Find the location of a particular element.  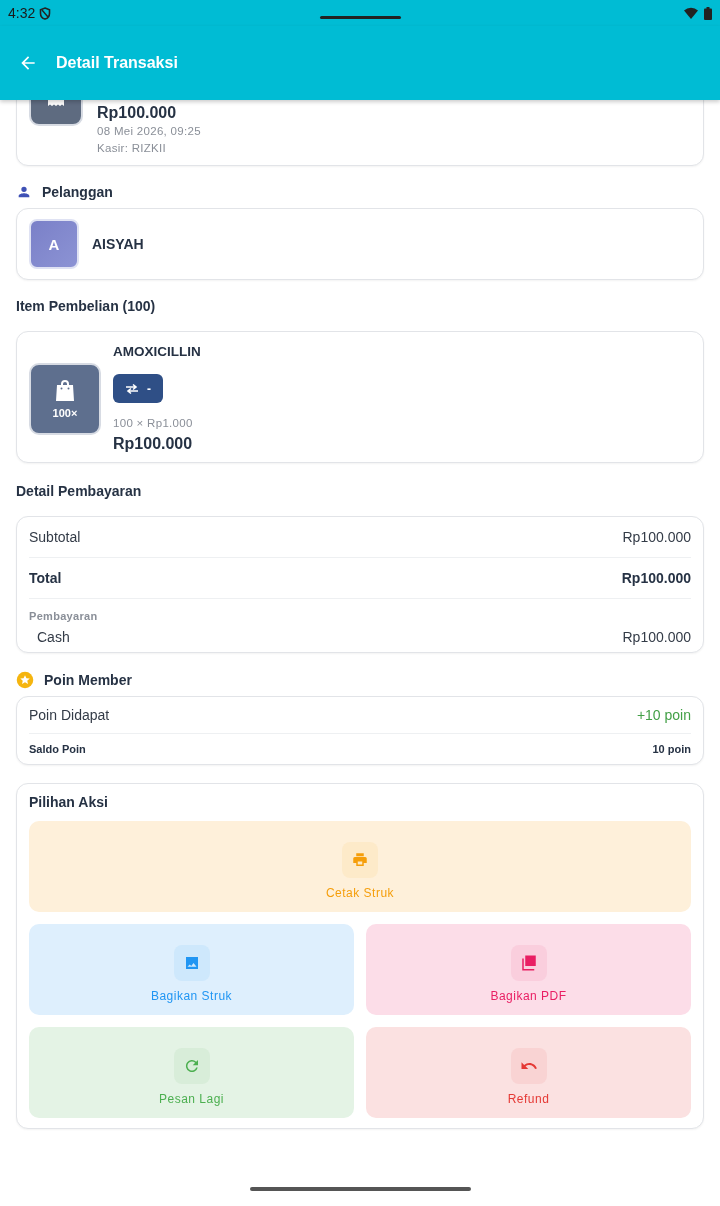

swap-icon is located at coordinates (132, 388).